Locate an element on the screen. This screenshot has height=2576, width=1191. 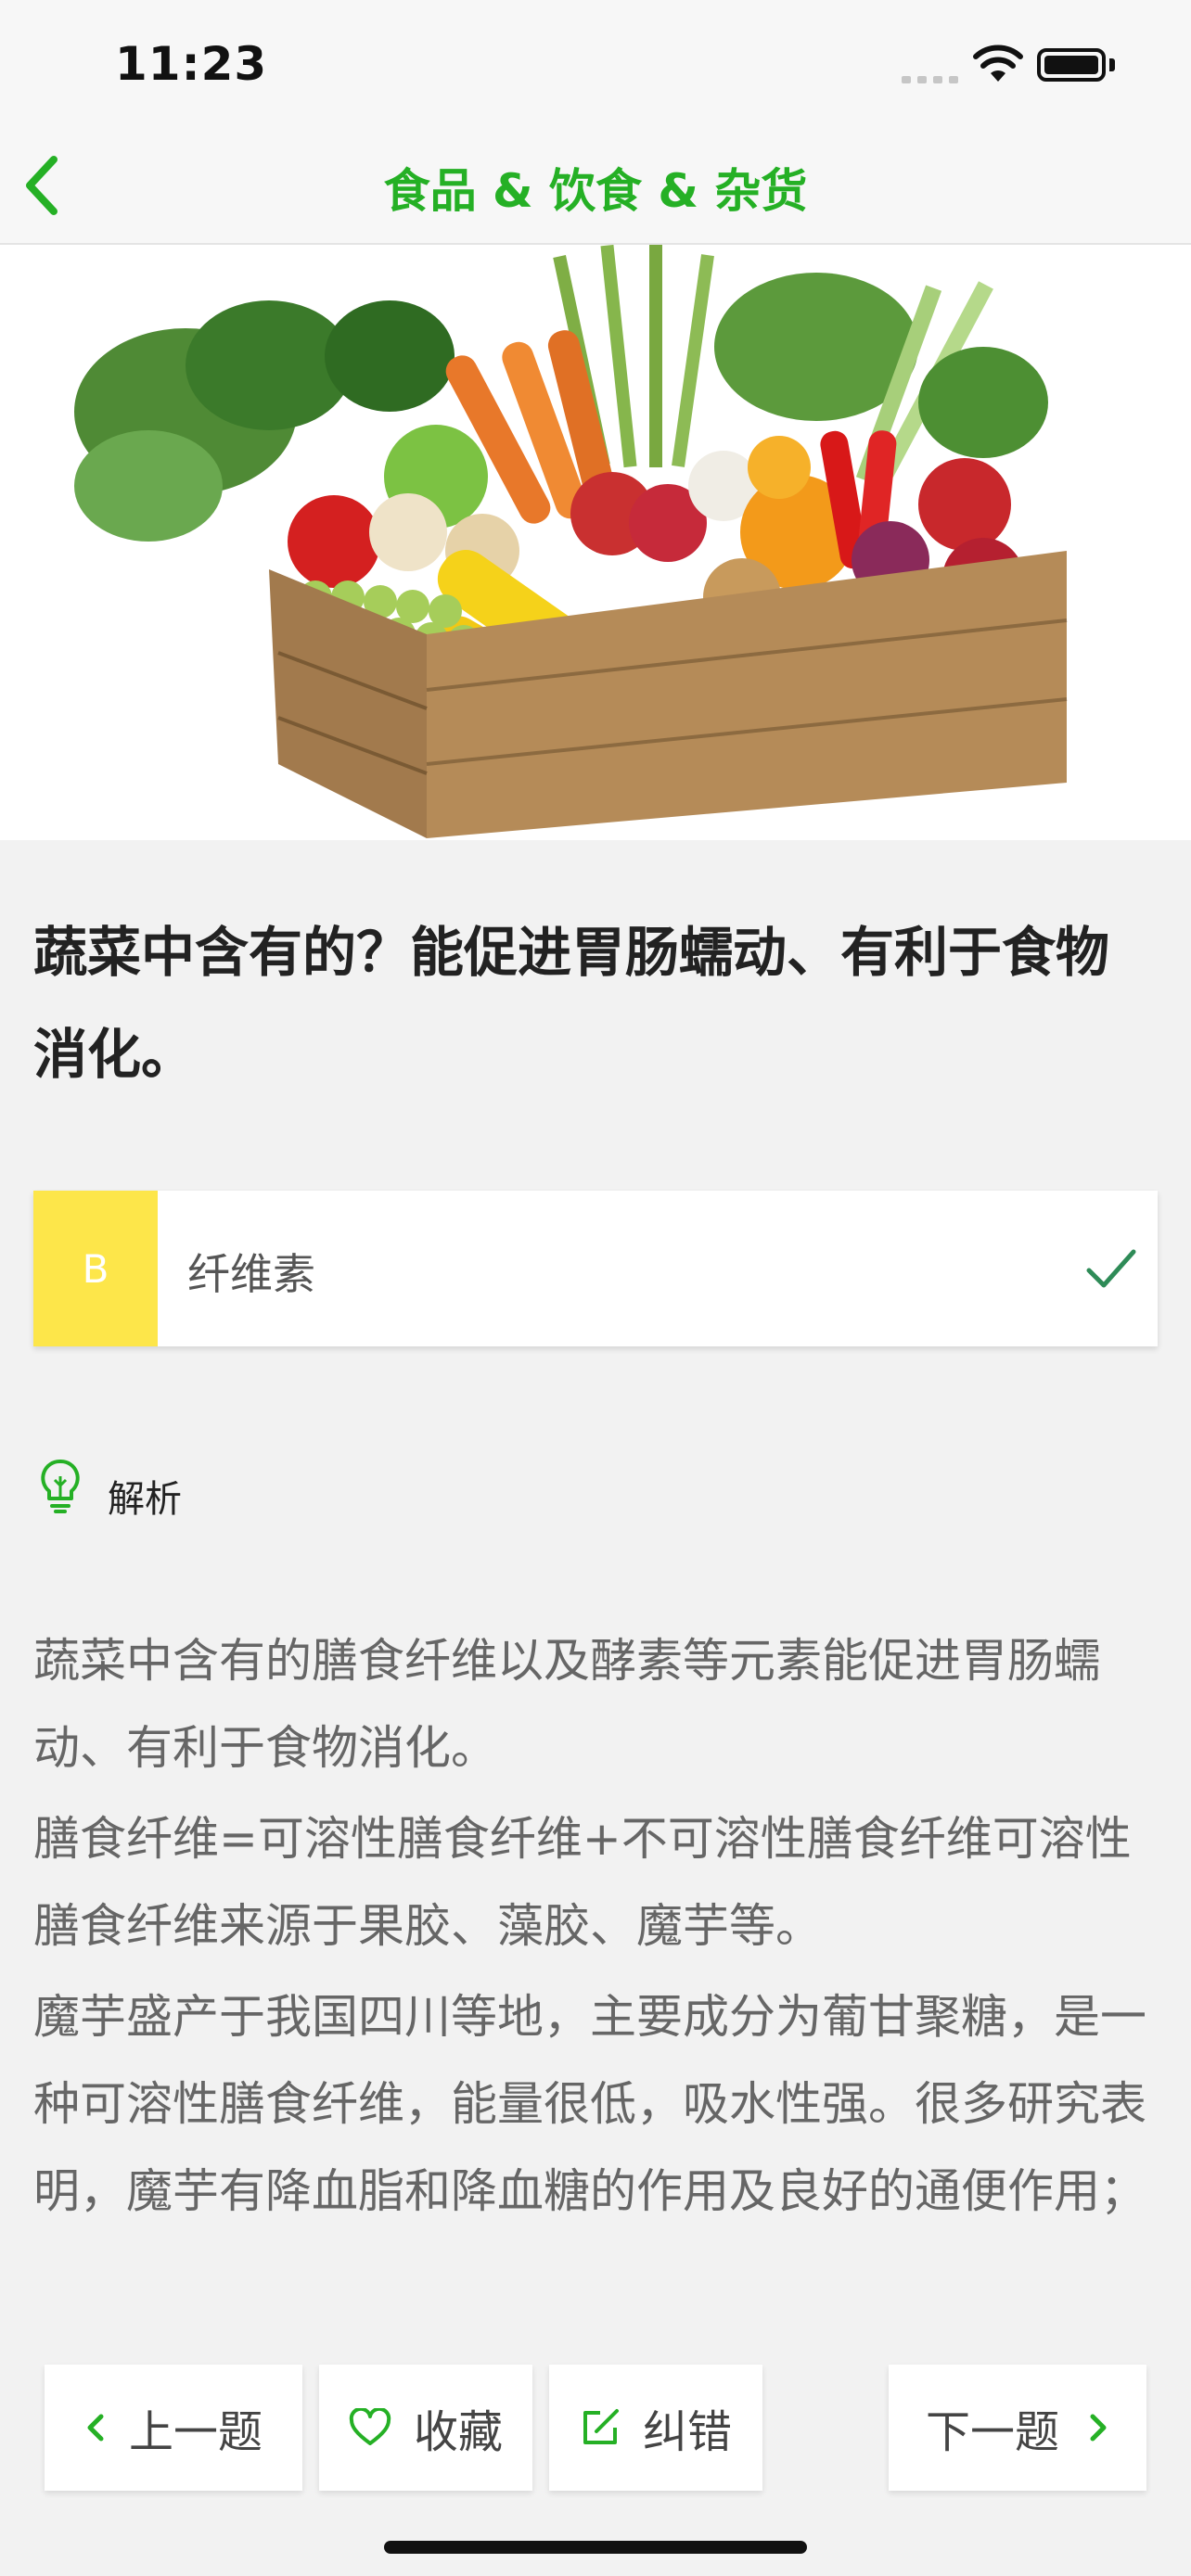
answer-option: B 纤维素 is located at coordinates (595, 1269).